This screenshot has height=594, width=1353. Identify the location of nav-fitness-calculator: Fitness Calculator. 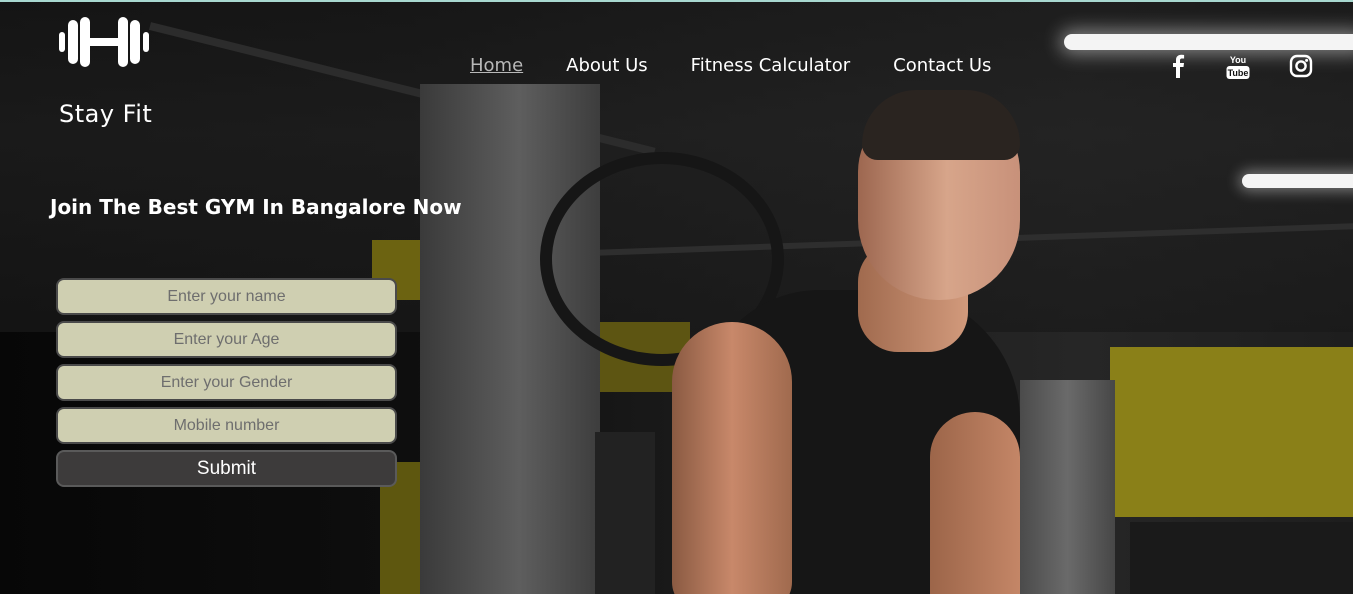
(770, 65).